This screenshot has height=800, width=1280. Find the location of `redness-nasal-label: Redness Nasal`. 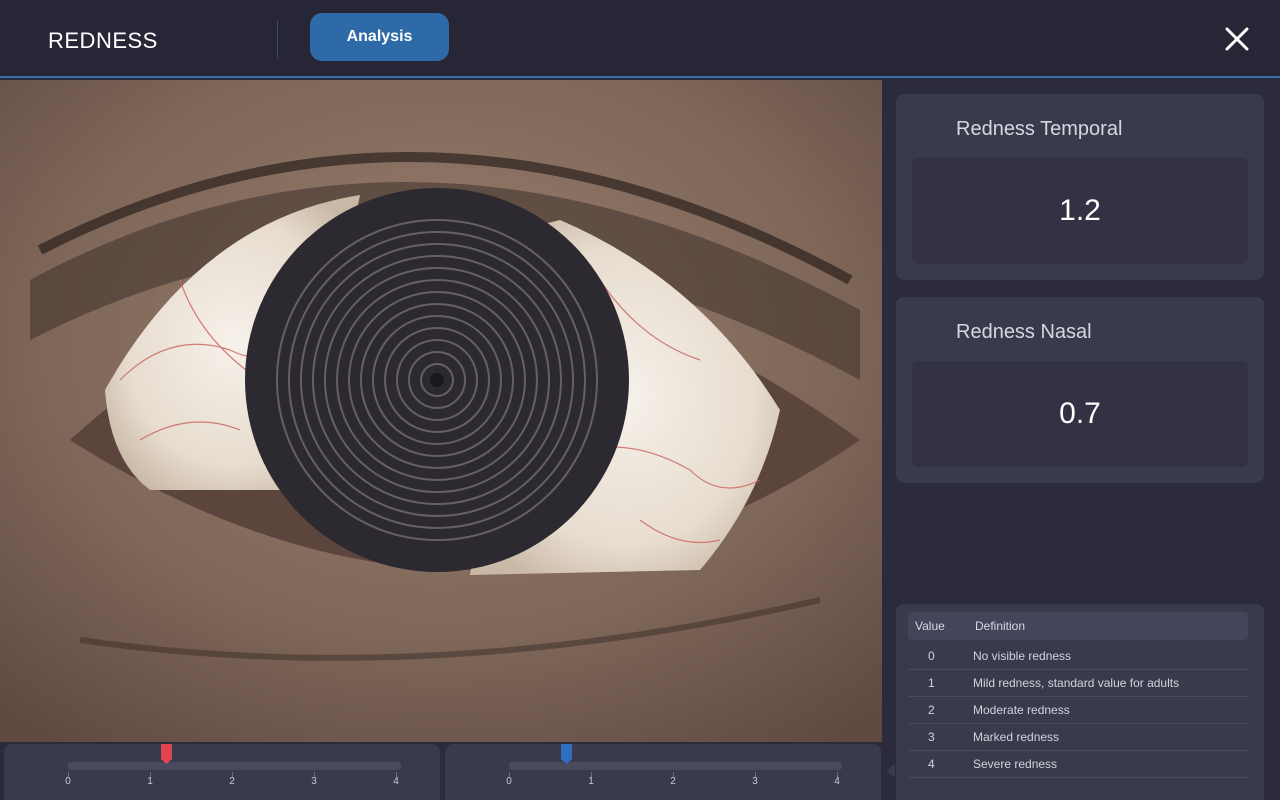

redness-nasal-label: Redness Nasal is located at coordinates (1024, 332).